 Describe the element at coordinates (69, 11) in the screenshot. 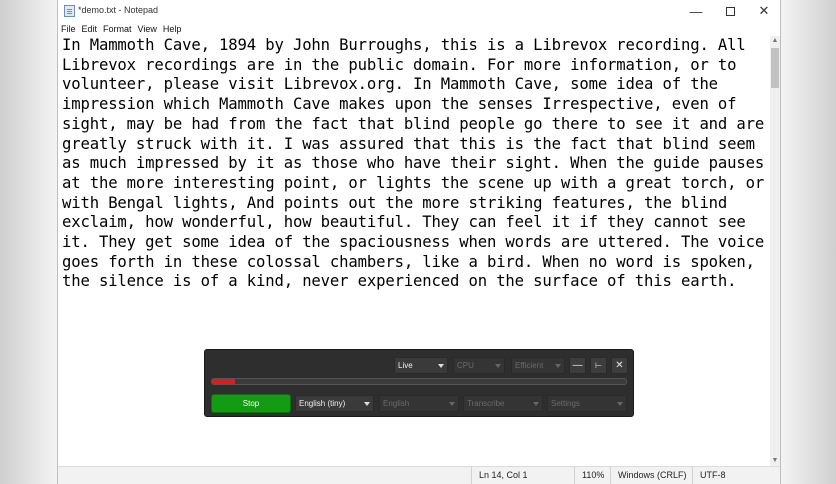

I see `notepad-app-icon` at that location.